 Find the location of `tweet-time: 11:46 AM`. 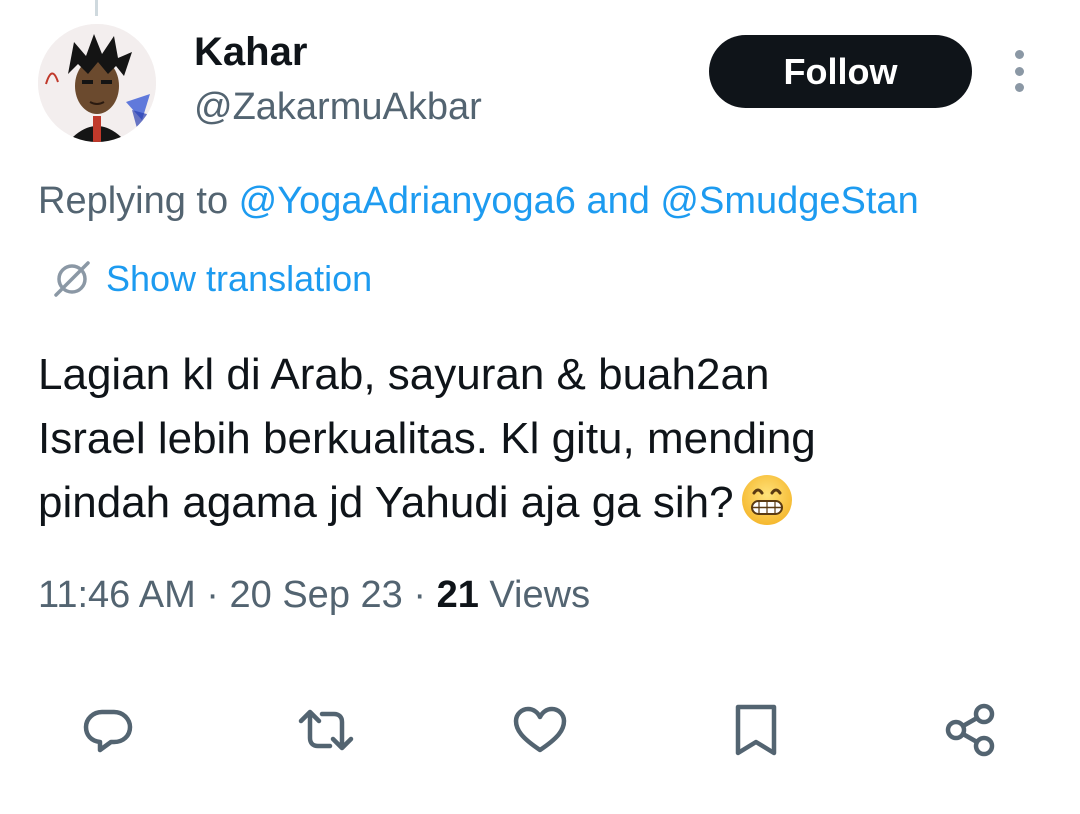

tweet-time: 11:46 AM is located at coordinates (117, 595).